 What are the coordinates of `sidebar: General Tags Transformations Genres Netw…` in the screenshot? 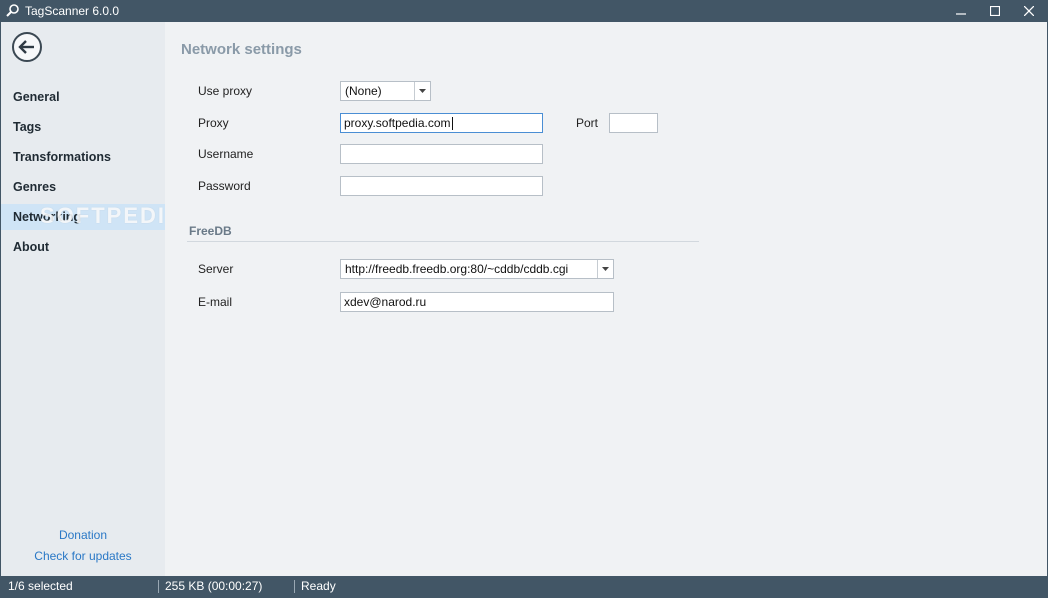 It's located at (83, 299).